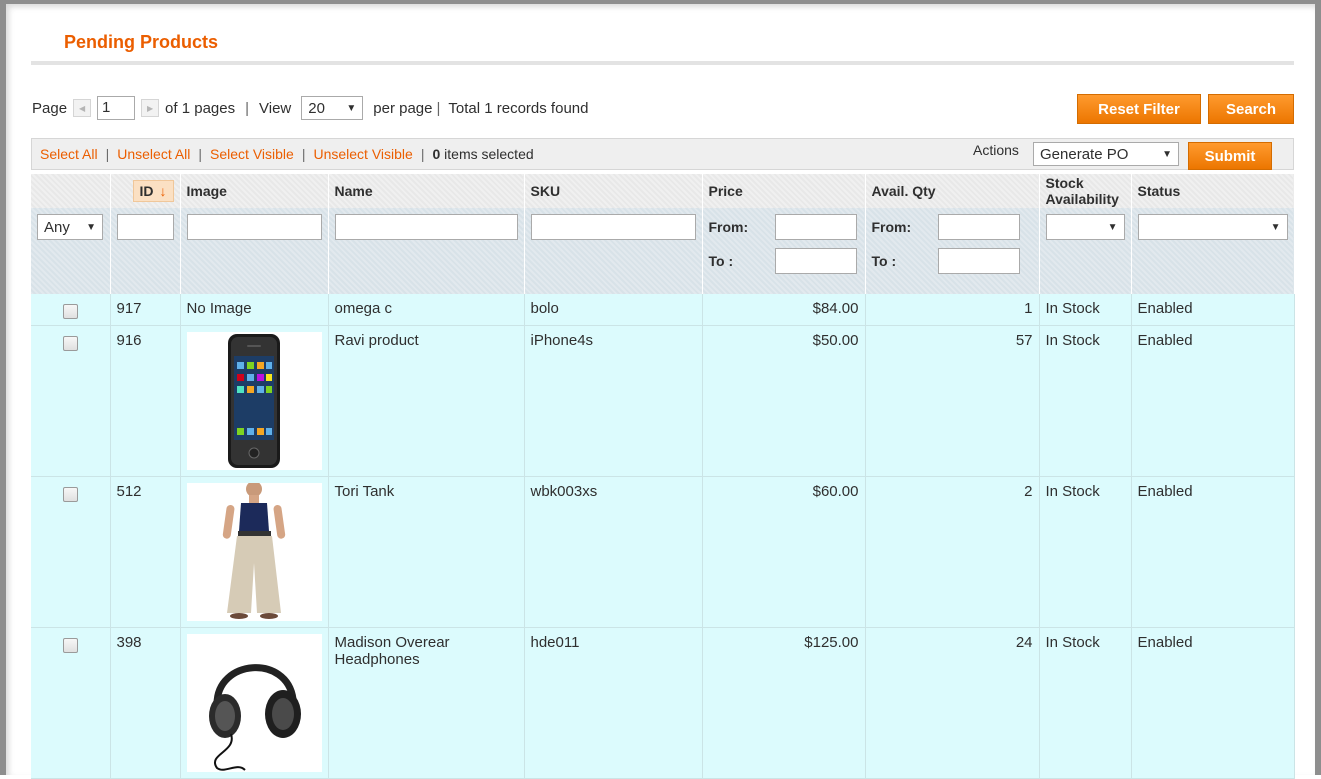 This screenshot has height=779, width=1321. I want to click on price-from-input, so click(815, 227).